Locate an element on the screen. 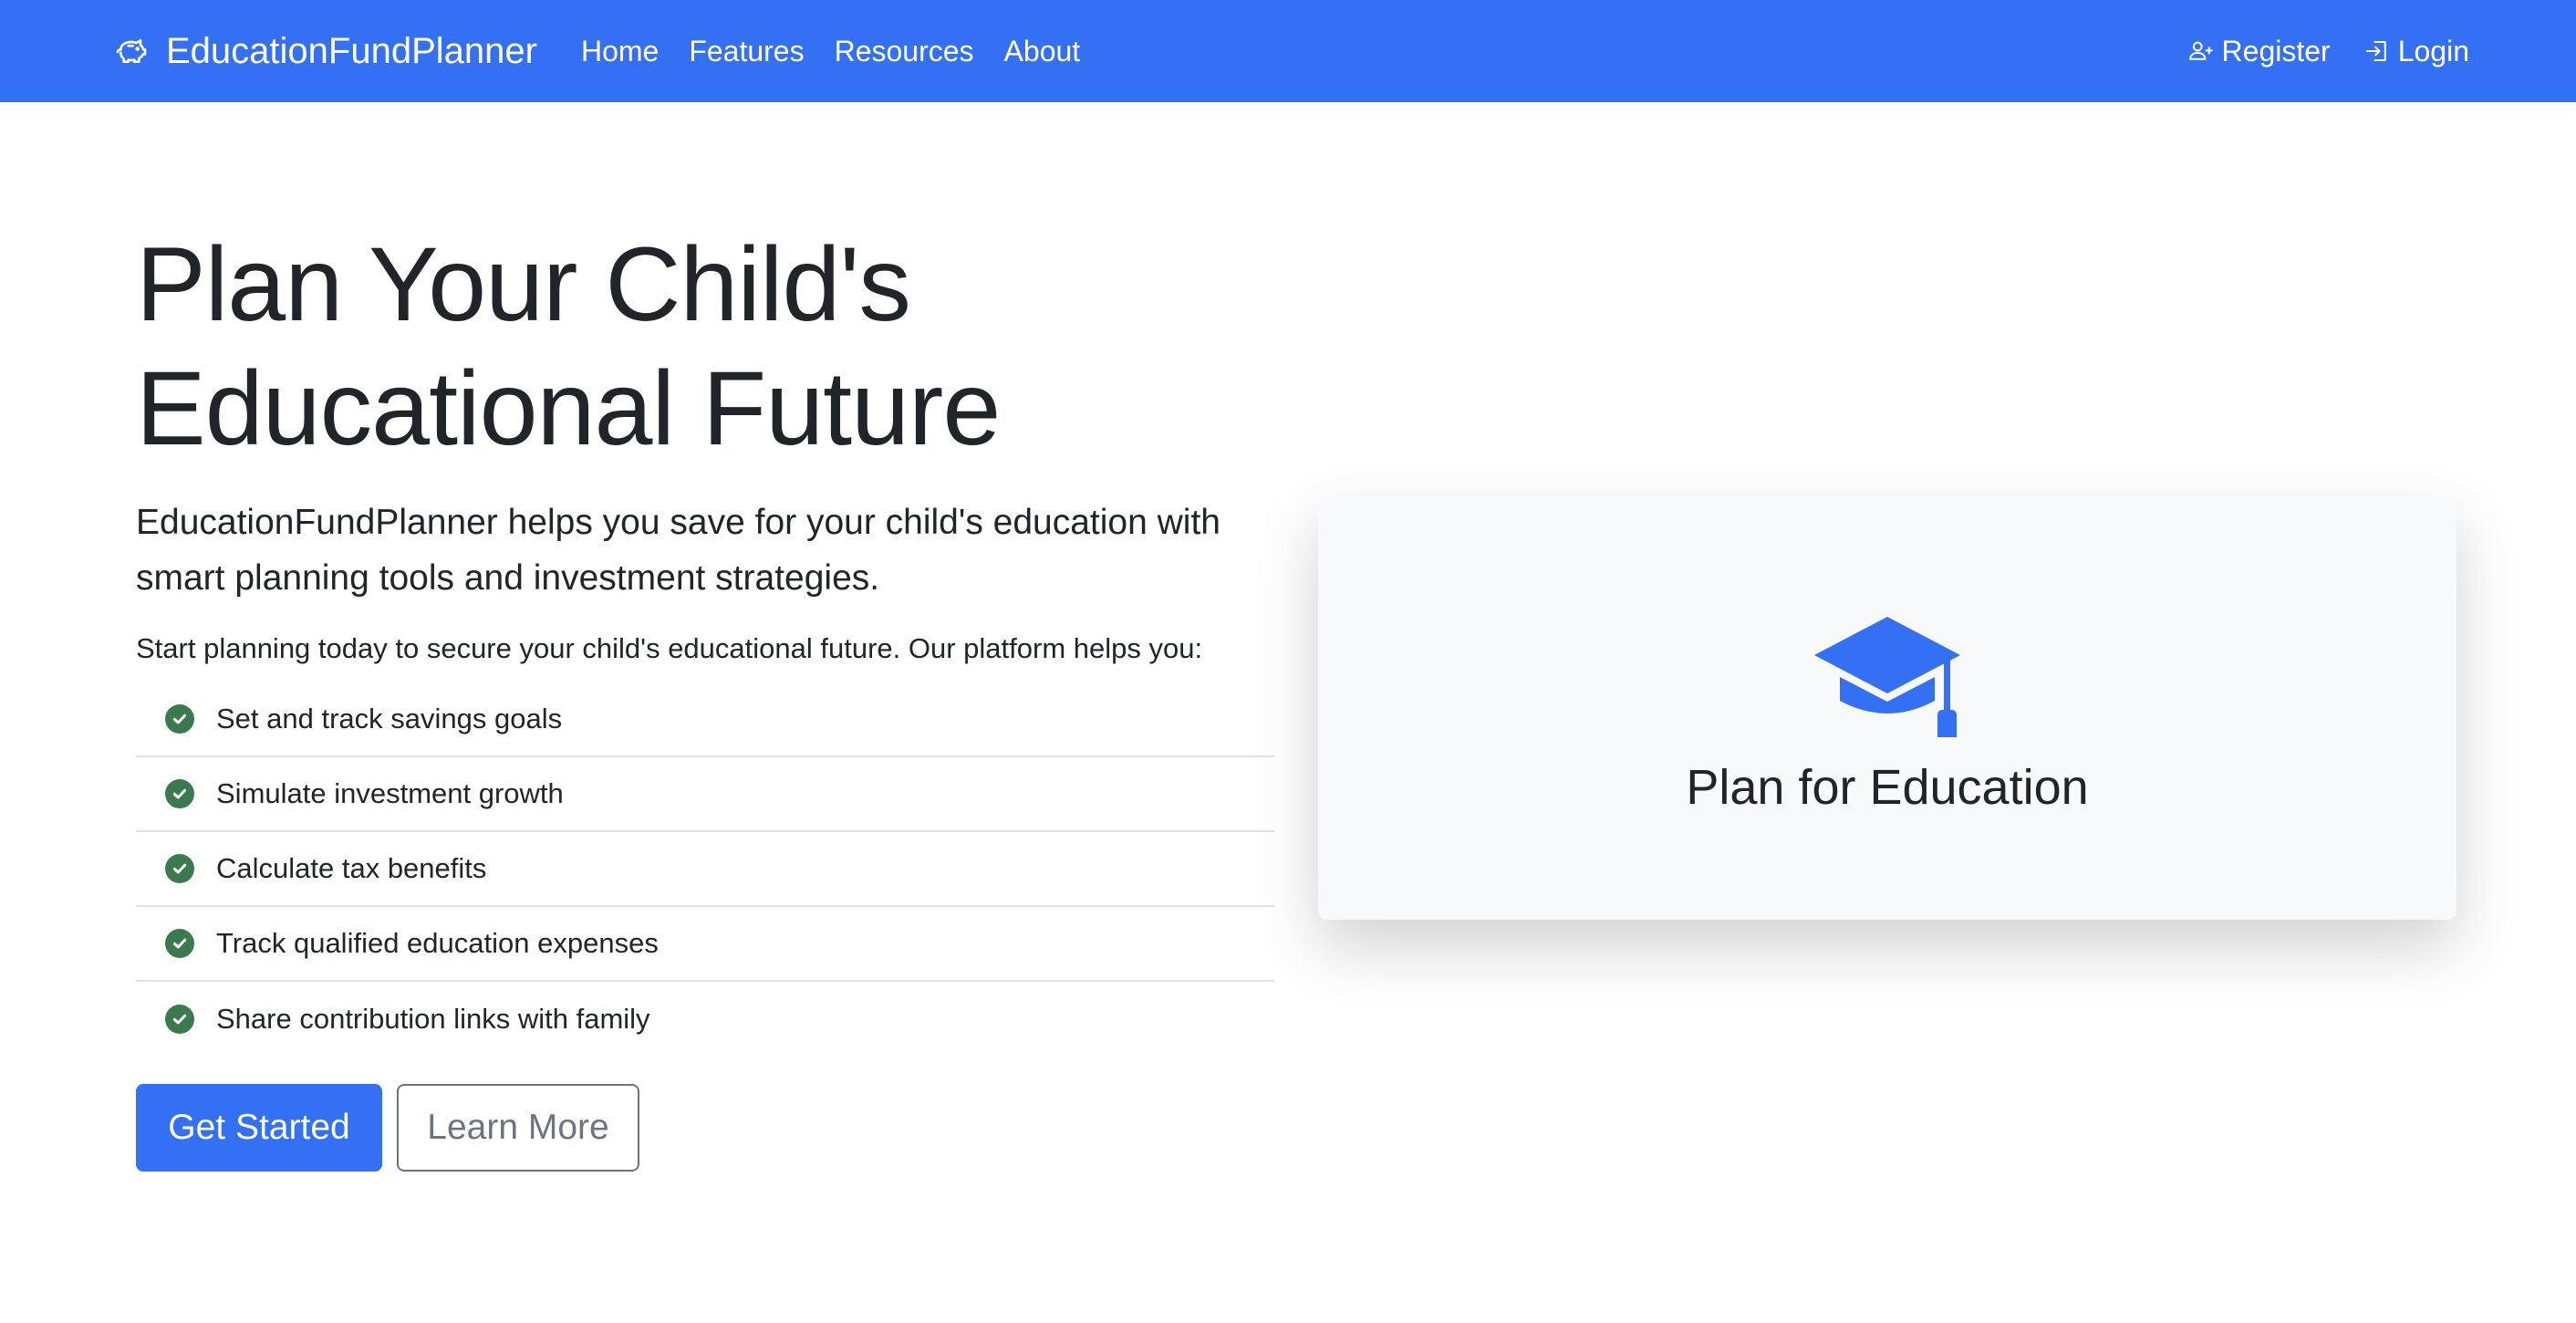 Image resolution: width=2576 pixels, height=1323 pixels. brand-name: EducationFundPlanner is located at coordinates (352, 50).